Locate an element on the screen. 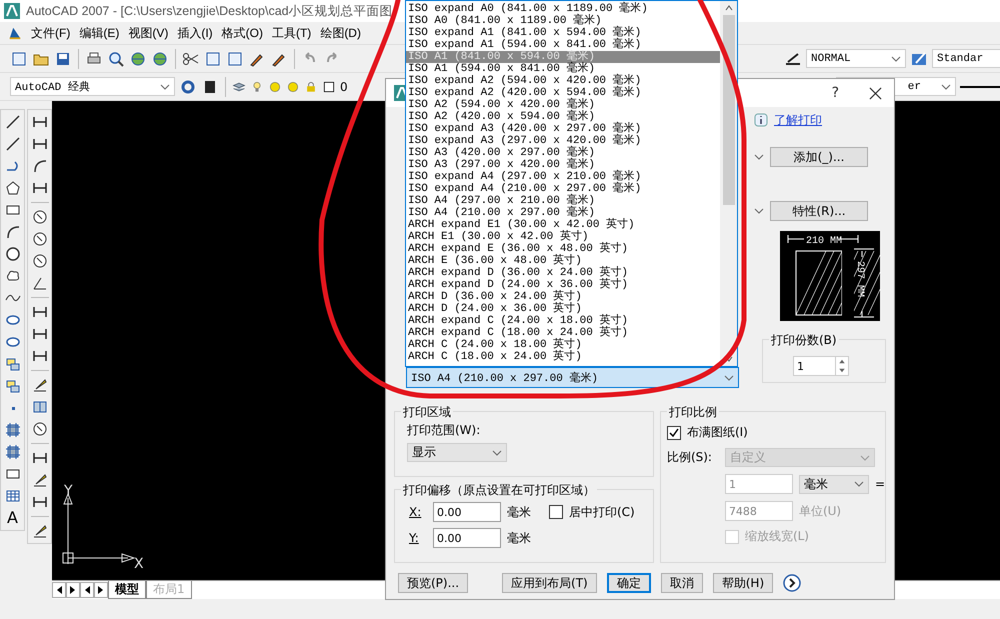 The image size is (1000, 619). y-axis-label: Y is located at coordinates (68, 491).